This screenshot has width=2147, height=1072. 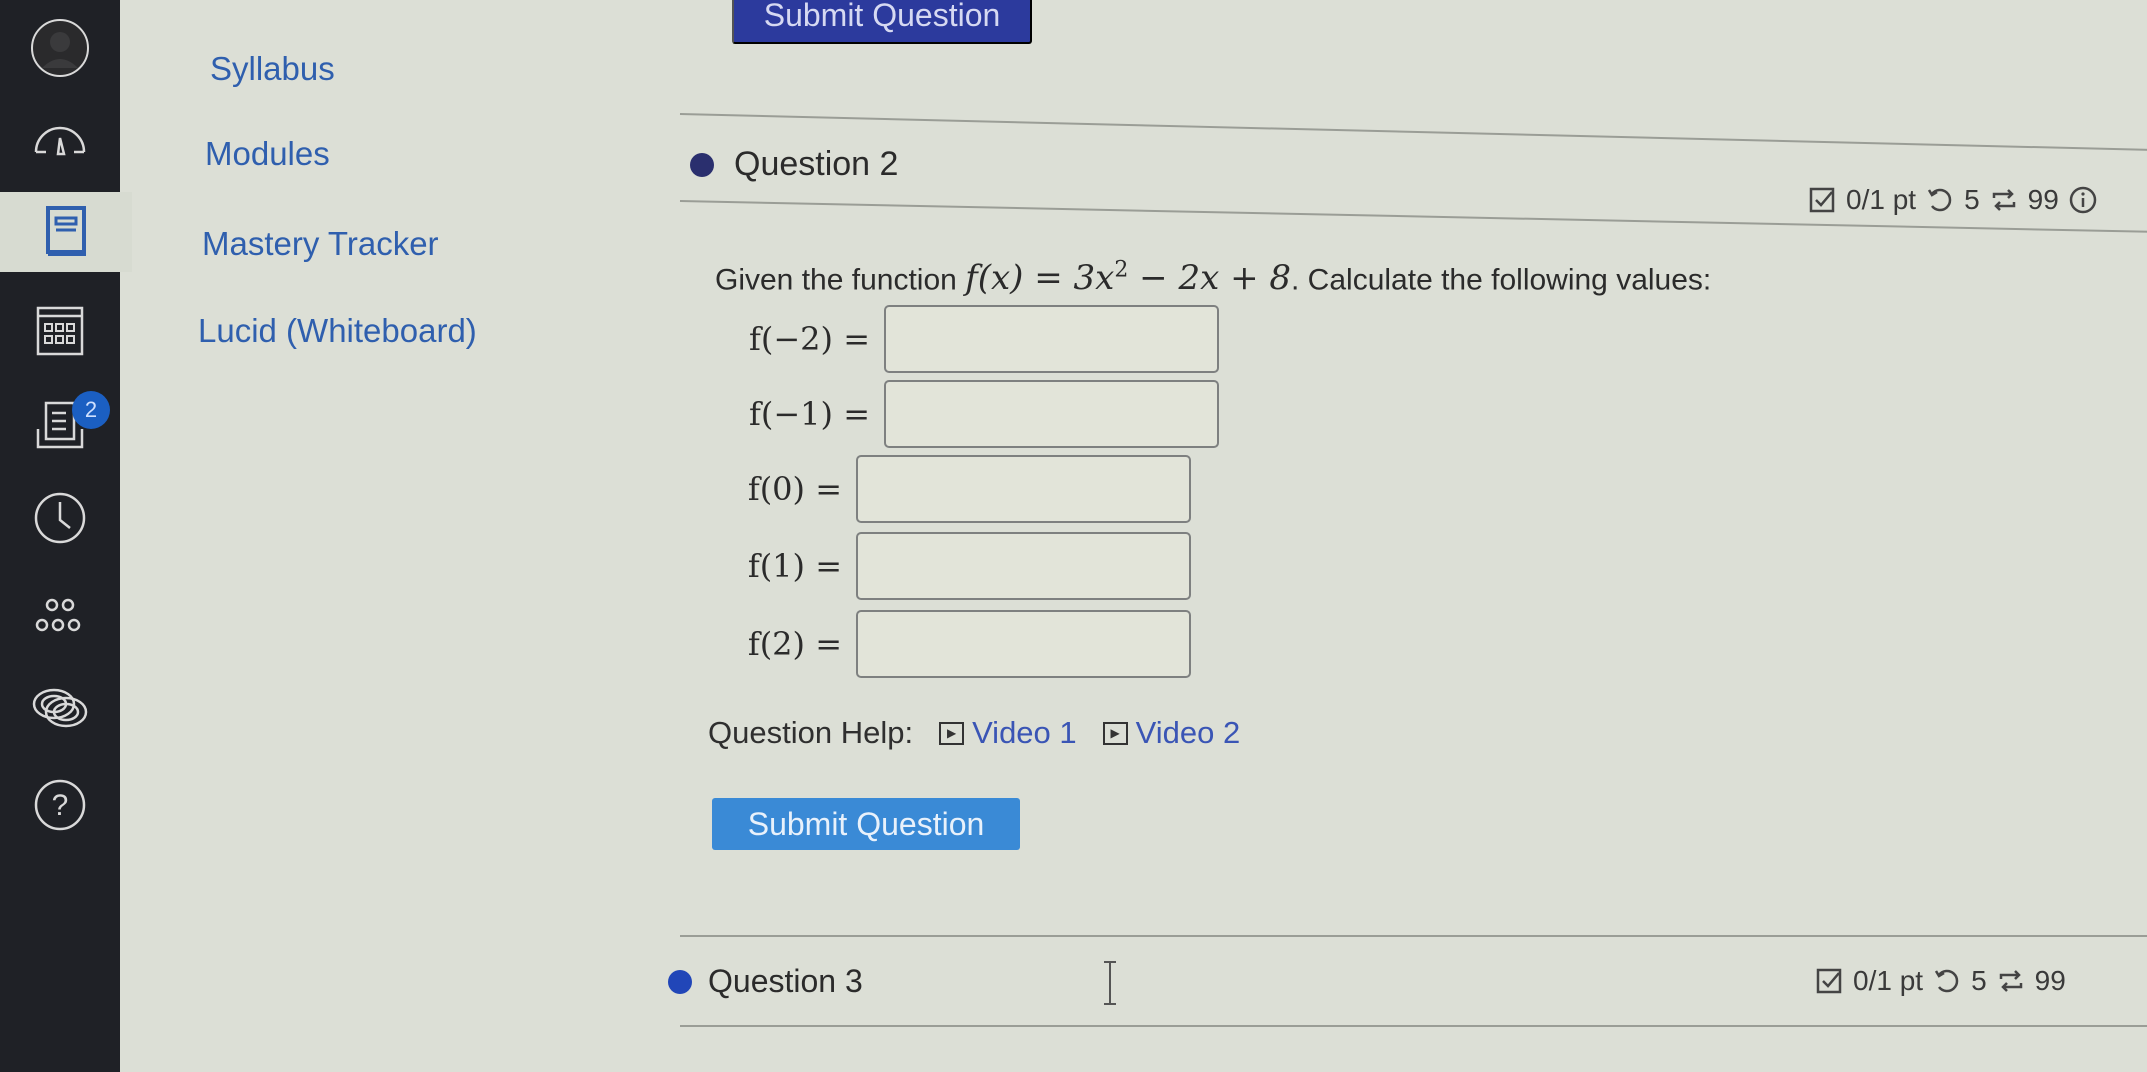 What do you see at coordinates (840, 280) in the screenshot?
I see `prompt-prefix: Given the function` at bounding box center [840, 280].